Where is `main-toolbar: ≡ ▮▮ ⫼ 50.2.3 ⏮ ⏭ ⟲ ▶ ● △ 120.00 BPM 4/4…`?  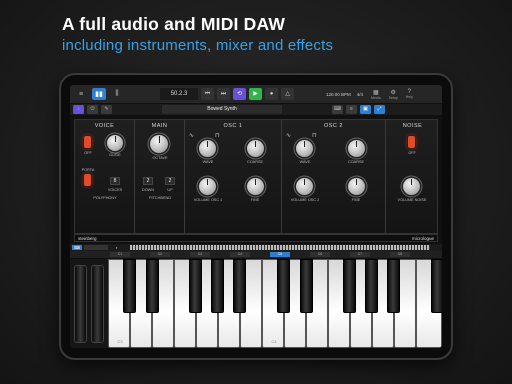
main-toolbar: ≡ ▮▮ ⫼ 50.2.3 ⏮ ⏭ ⟲ ▶ ● △ 120.00 BPM 4/4… is located at coordinates (256, 94).